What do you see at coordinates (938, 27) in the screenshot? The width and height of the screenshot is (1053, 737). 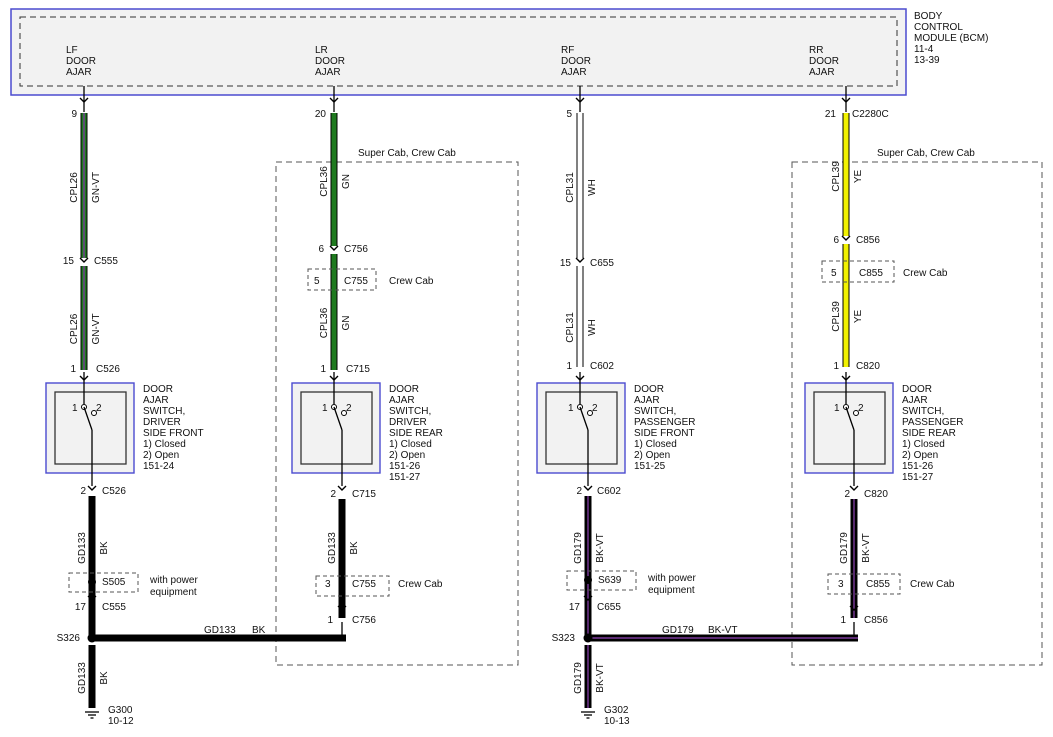 I see `bcm-name-line: CONTROL` at bounding box center [938, 27].